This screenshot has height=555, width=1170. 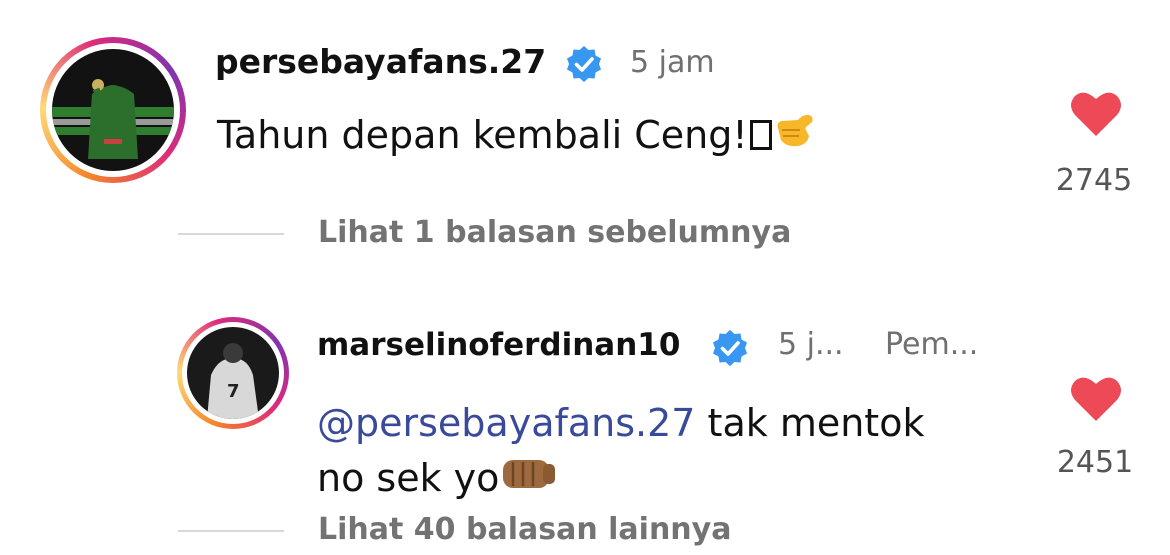 What do you see at coordinates (380, 61) in the screenshot?
I see `comment-username: persebayafans.27` at bounding box center [380, 61].